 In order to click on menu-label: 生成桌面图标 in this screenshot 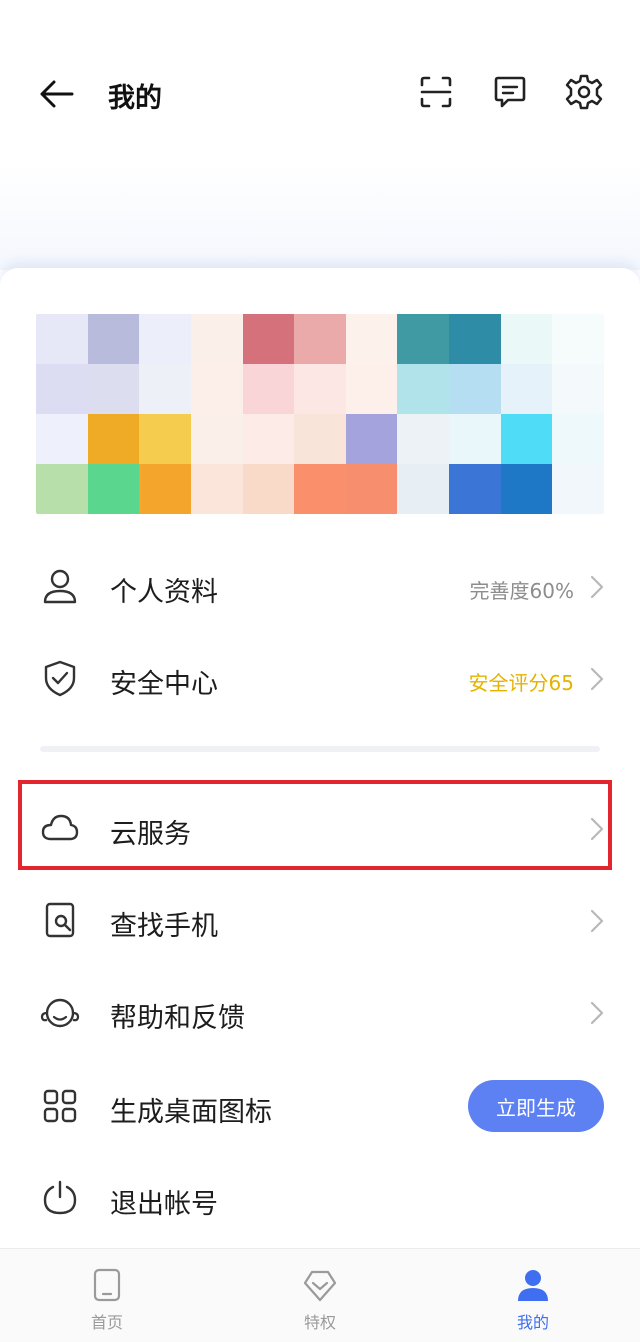, I will do `click(191, 1112)`.